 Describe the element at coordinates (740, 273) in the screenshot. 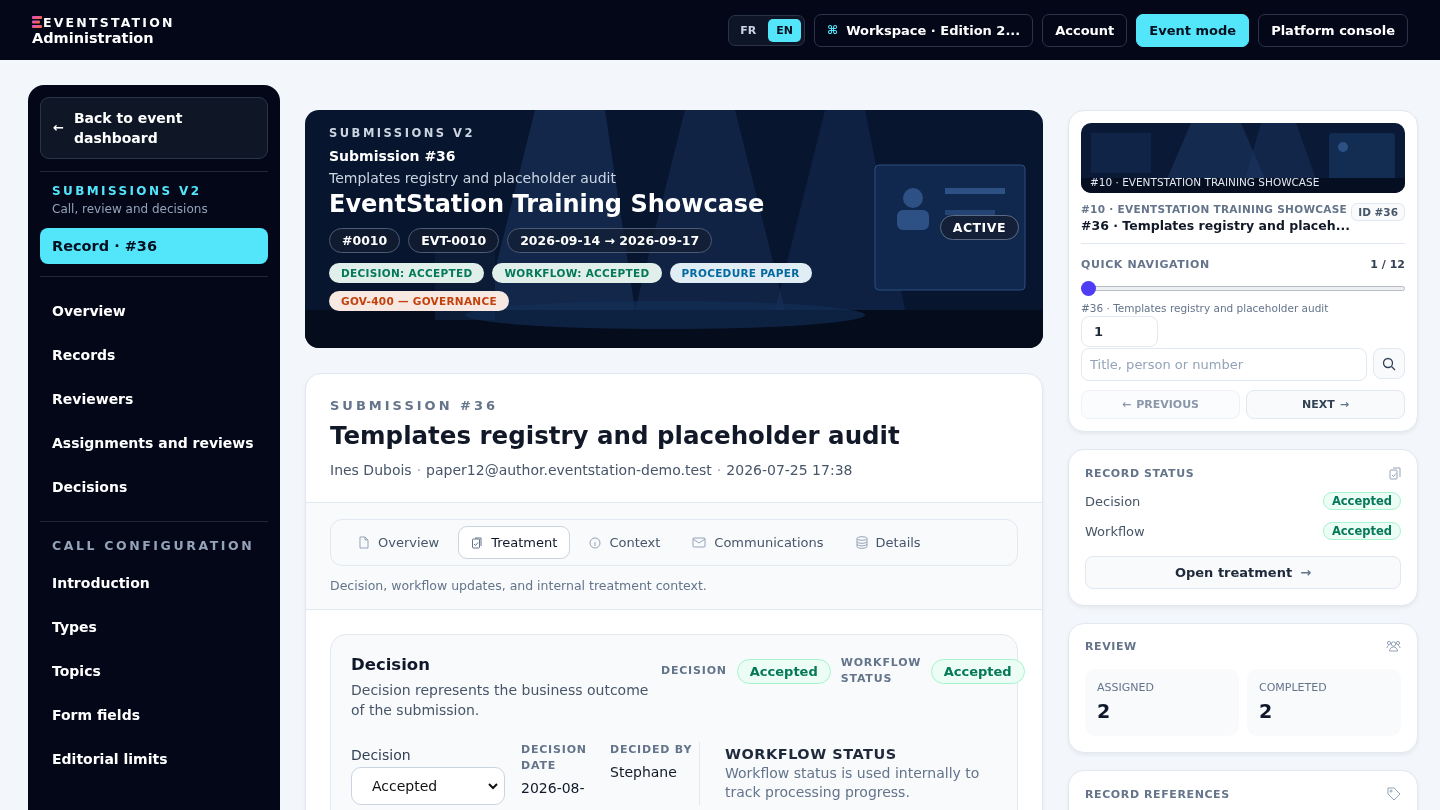

I see `status-tag: PROCEDURE PAPER` at that location.